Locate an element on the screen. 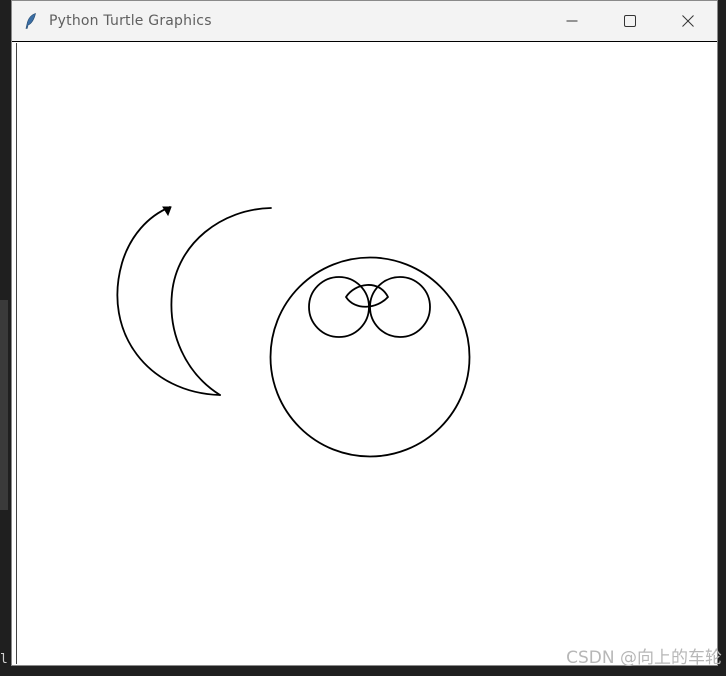  window-controls is located at coordinates (630, 21).